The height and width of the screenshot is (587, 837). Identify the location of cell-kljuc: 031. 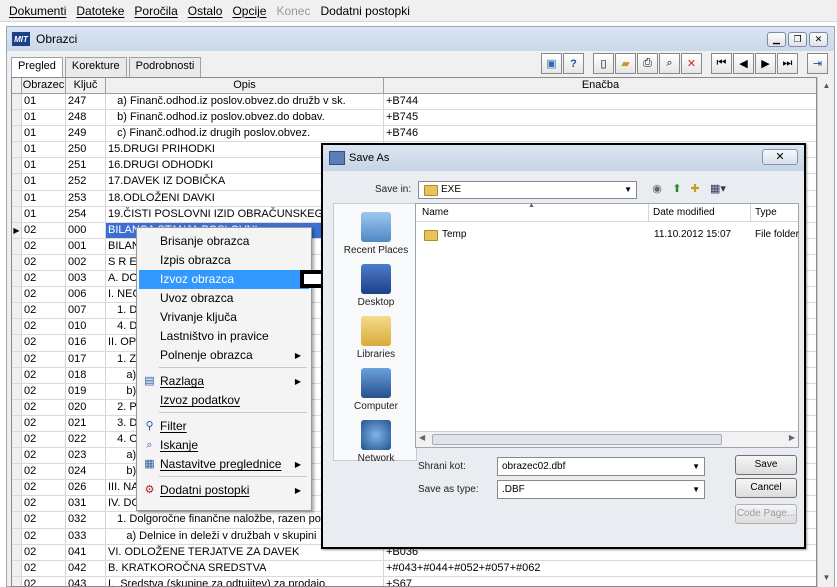
(86, 504).